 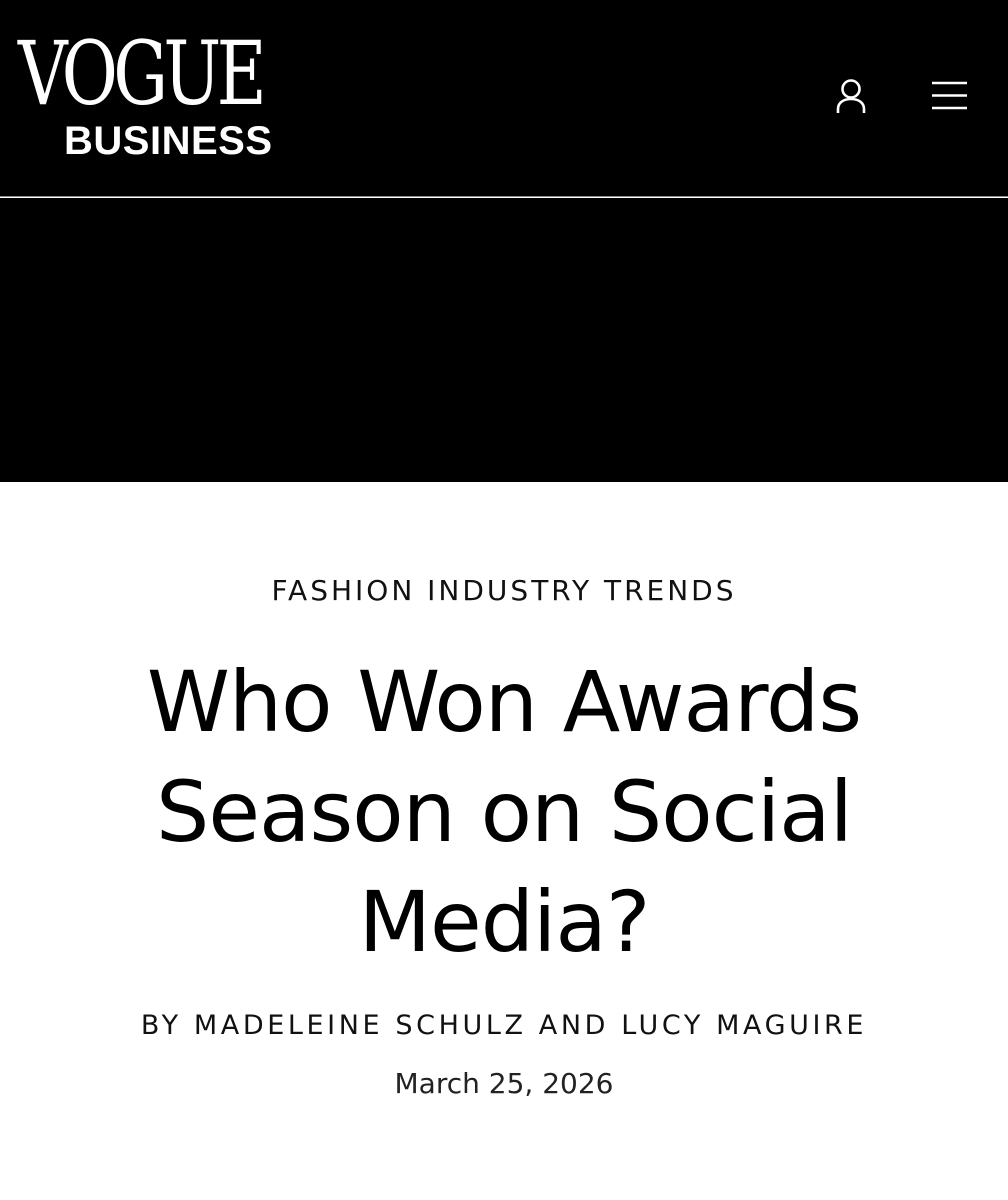 I want to click on menu-button, so click(x=949, y=96).